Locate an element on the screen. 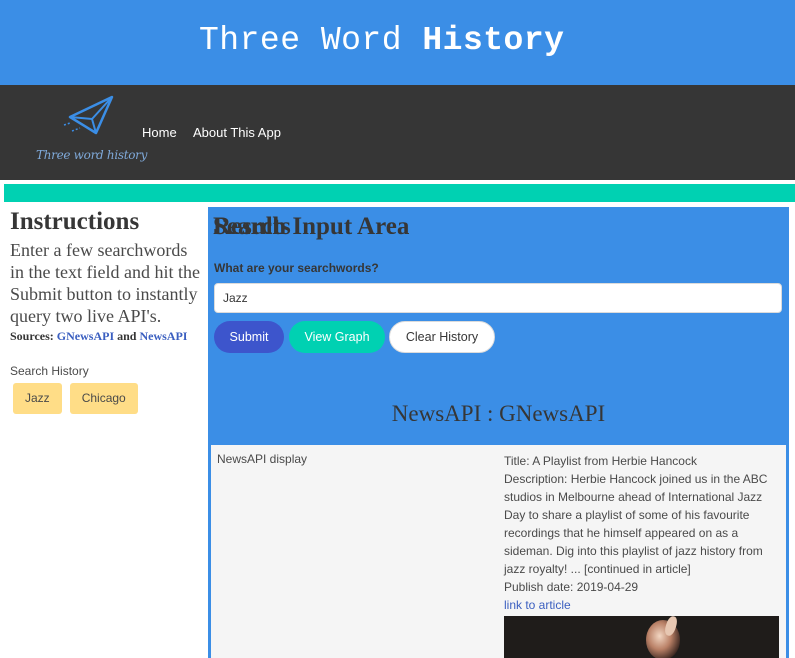  site-title-bold: History is located at coordinates (493, 40).